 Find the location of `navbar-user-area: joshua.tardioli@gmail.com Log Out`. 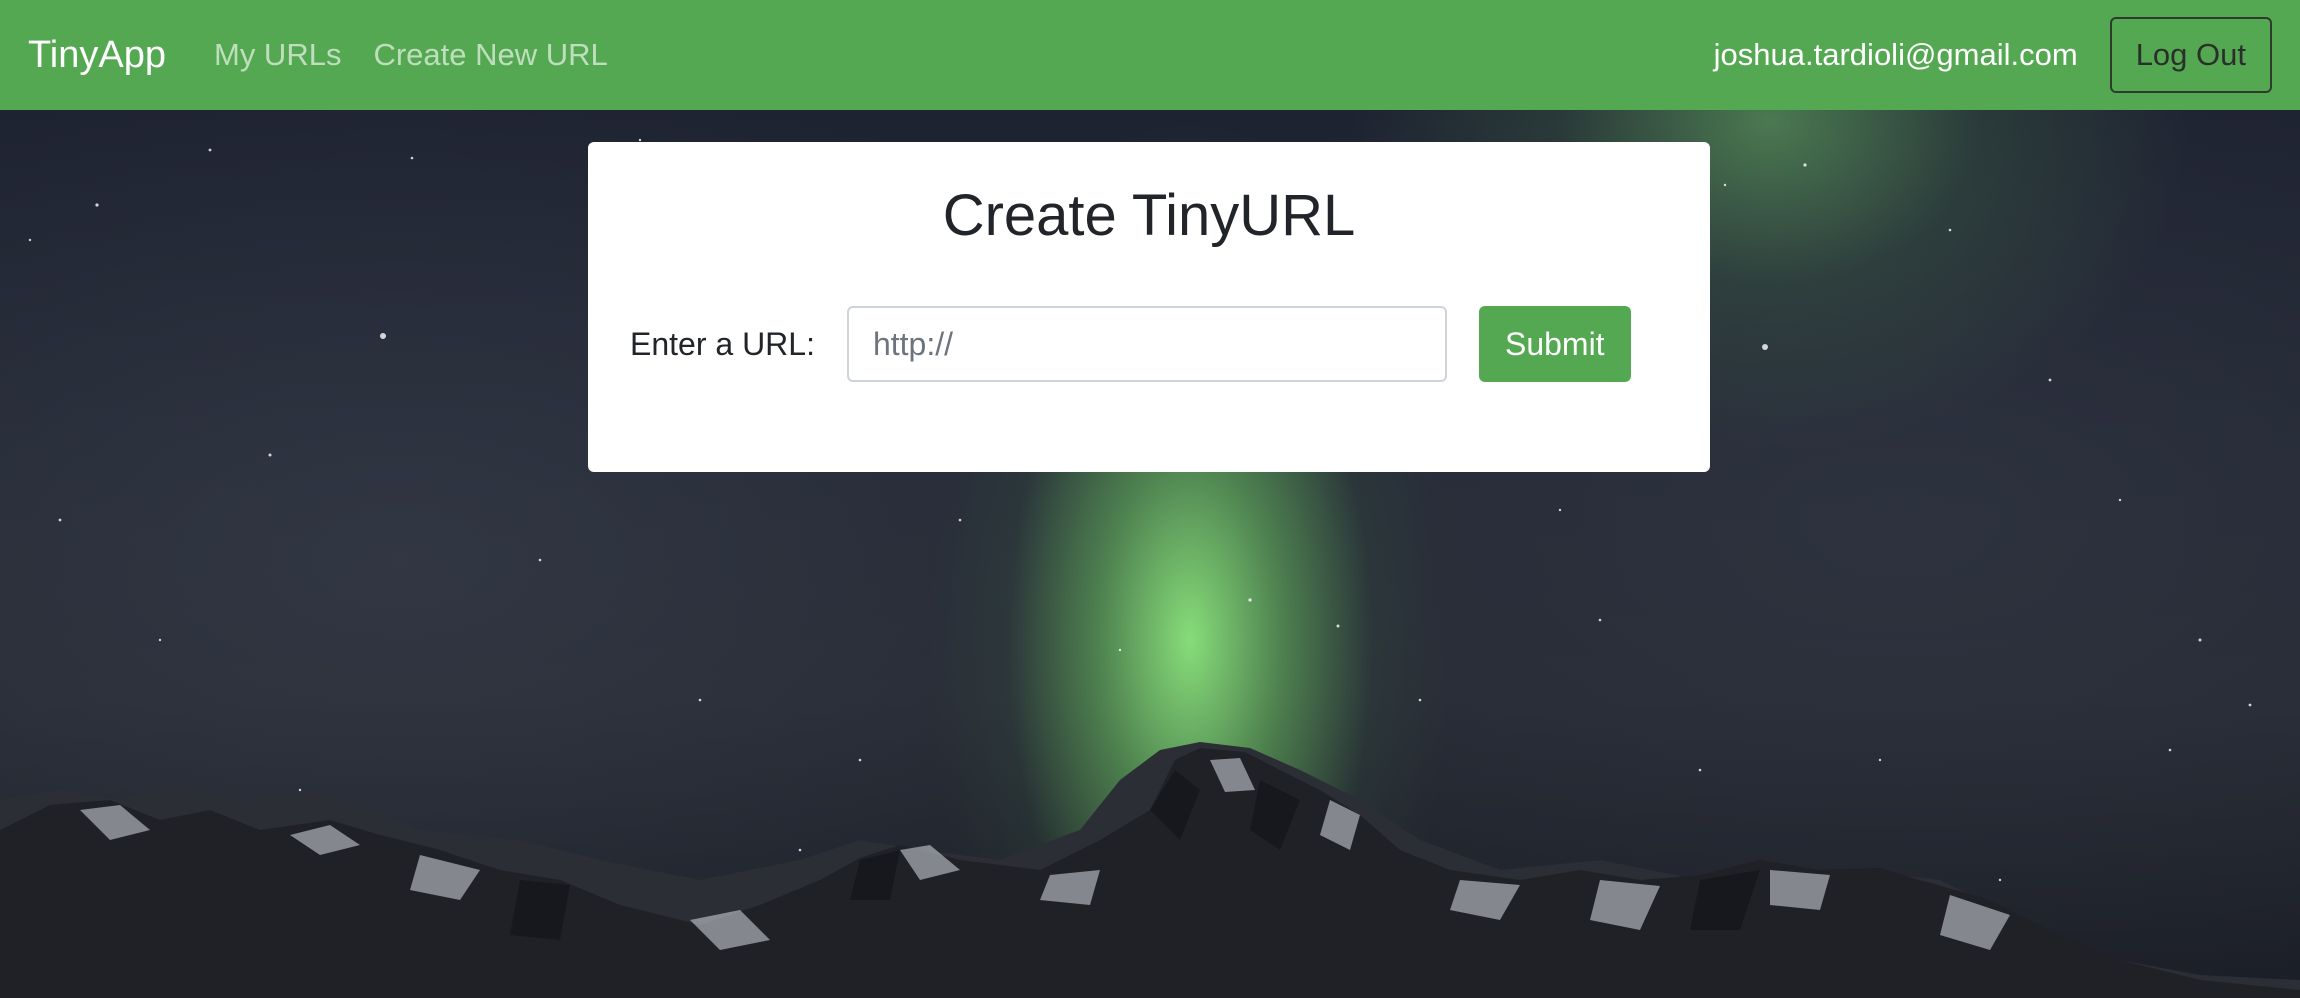

navbar-user-area: joshua.tardioli@gmail.com Log Out is located at coordinates (1993, 55).